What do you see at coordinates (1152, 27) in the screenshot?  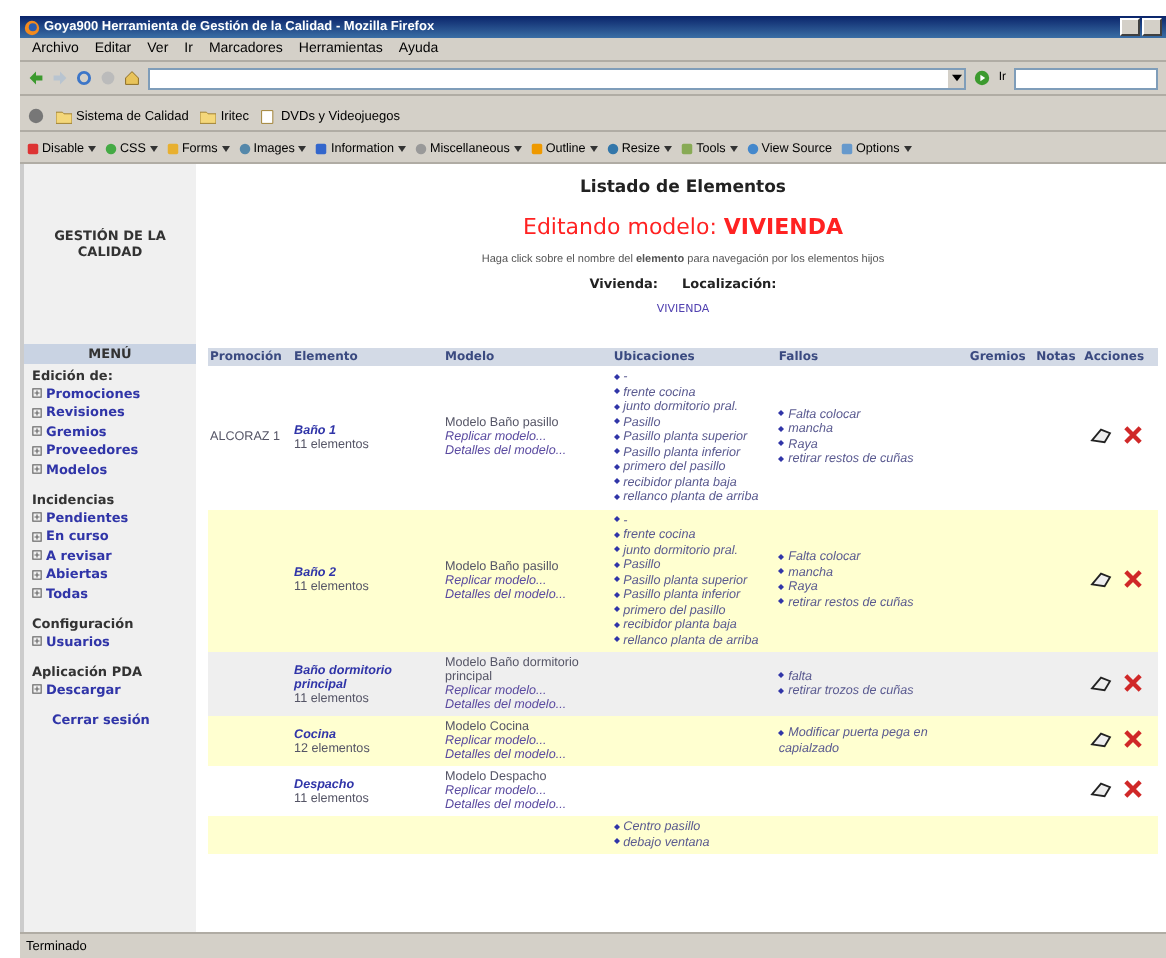 I see `maximize-button` at bounding box center [1152, 27].